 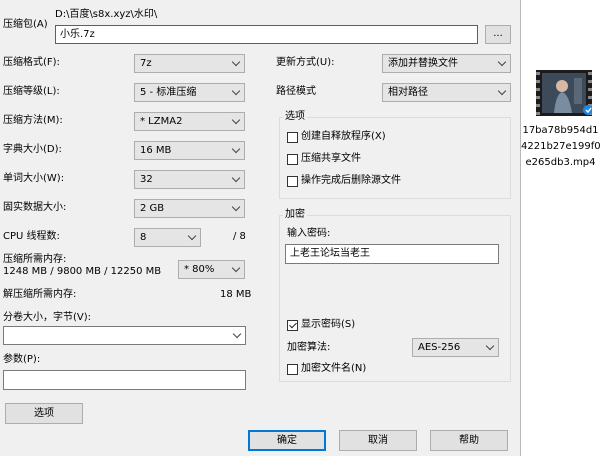 What do you see at coordinates (189, 150) in the screenshot?
I see `dict-select: 16 MB` at bounding box center [189, 150].